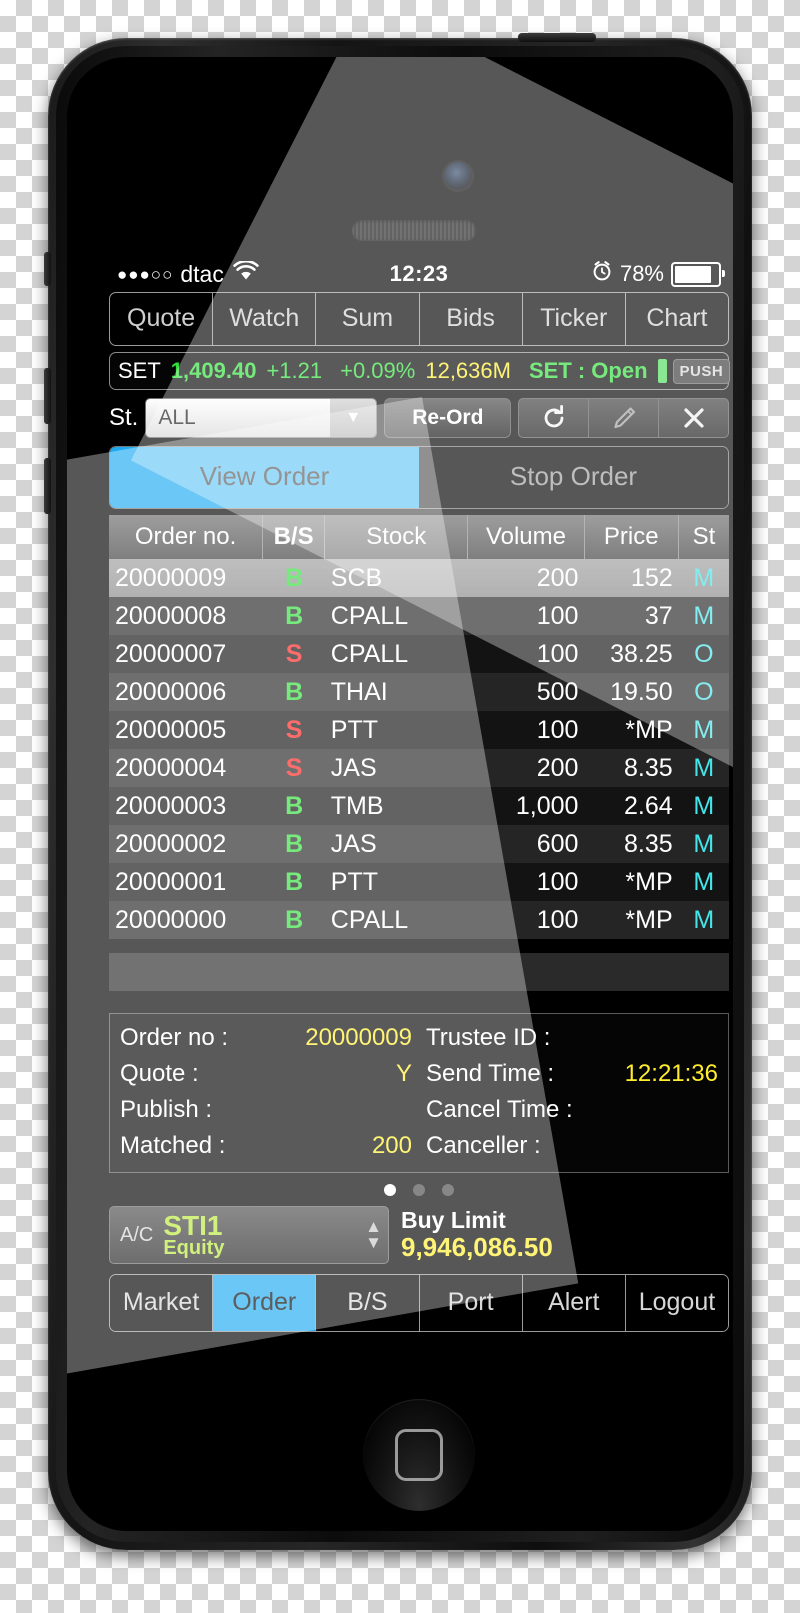 Image resolution: width=800 pixels, height=1613 pixels. Describe the element at coordinates (186, 537) in the screenshot. I see `column-header-order-no: Order no.` at that location.